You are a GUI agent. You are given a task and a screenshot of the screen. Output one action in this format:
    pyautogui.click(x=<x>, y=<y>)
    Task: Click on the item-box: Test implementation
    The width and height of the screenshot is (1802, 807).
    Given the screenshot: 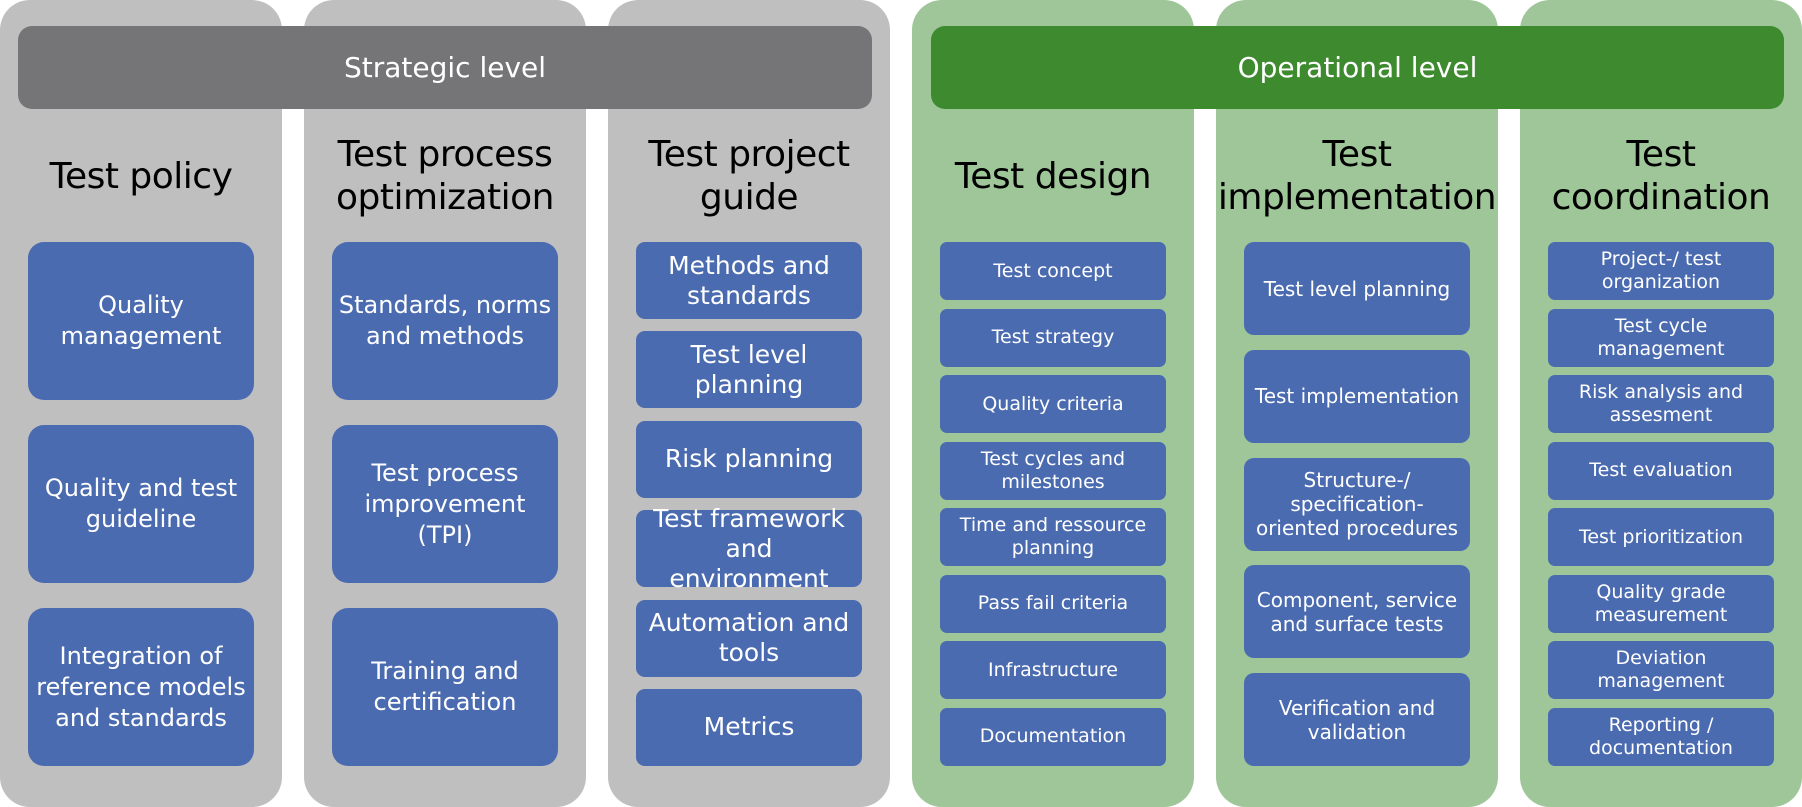 What is the action you would take?
    pyautogui.click(x=1357, y=396)
    